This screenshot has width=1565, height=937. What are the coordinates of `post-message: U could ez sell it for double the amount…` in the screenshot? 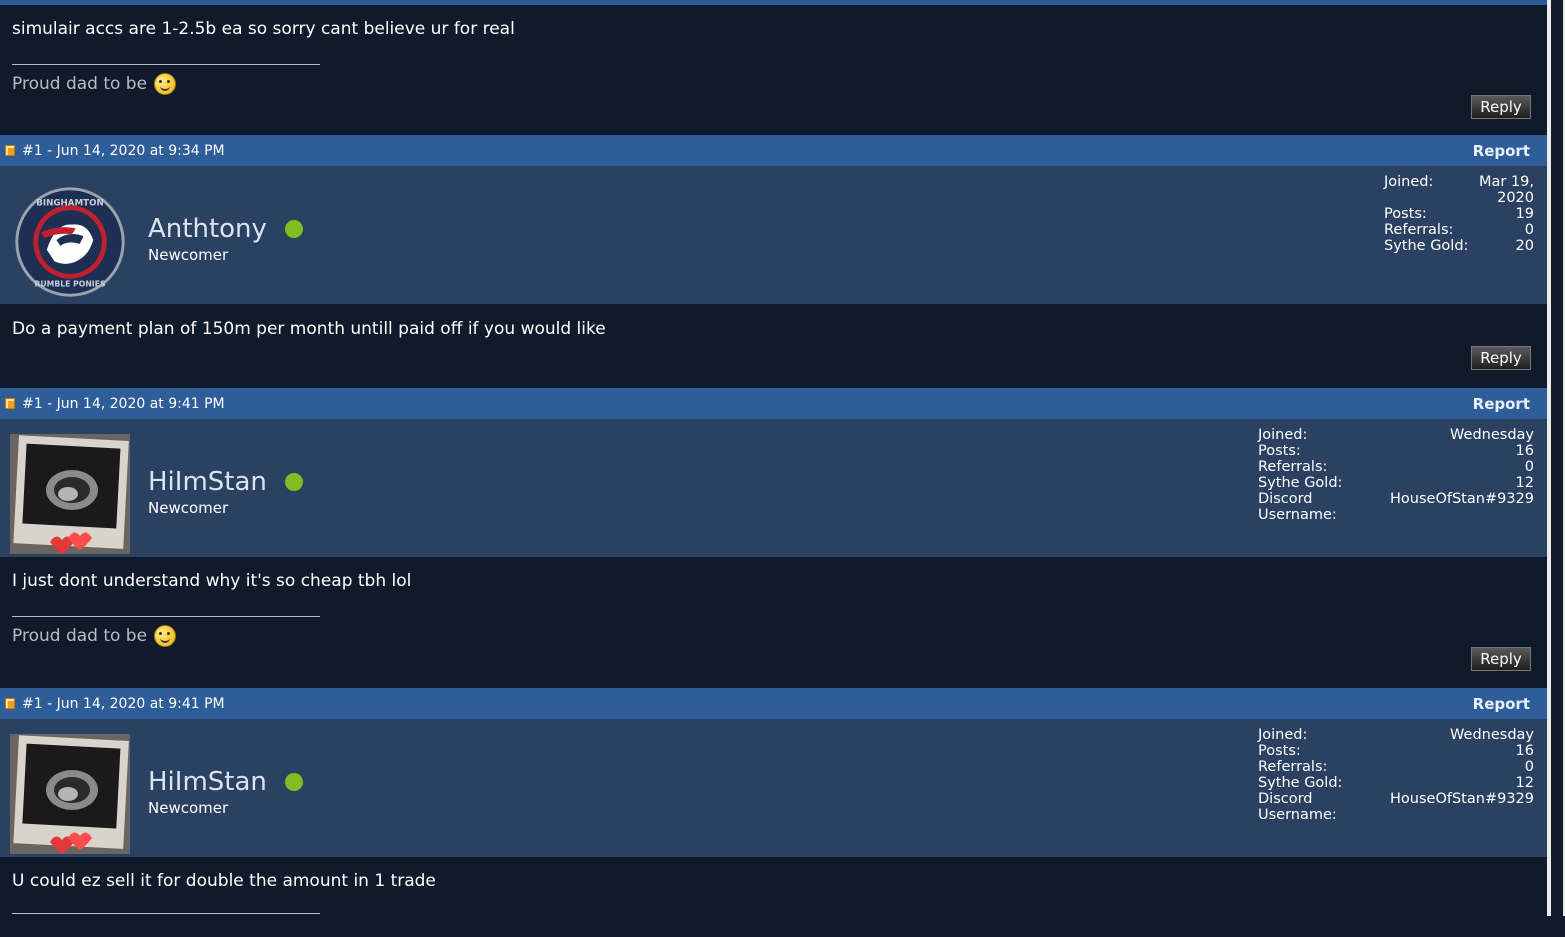 It's located at (224, 881).